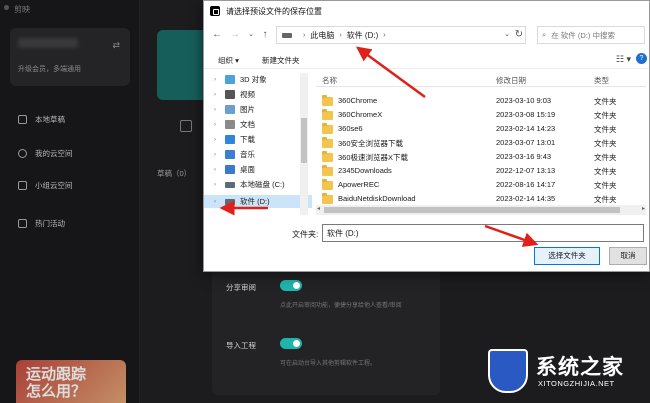  What do you see at coordinates (265, 35) in the screenshot?
I see `up-arrow-icon: ↑` at bounding box center [265, 35].